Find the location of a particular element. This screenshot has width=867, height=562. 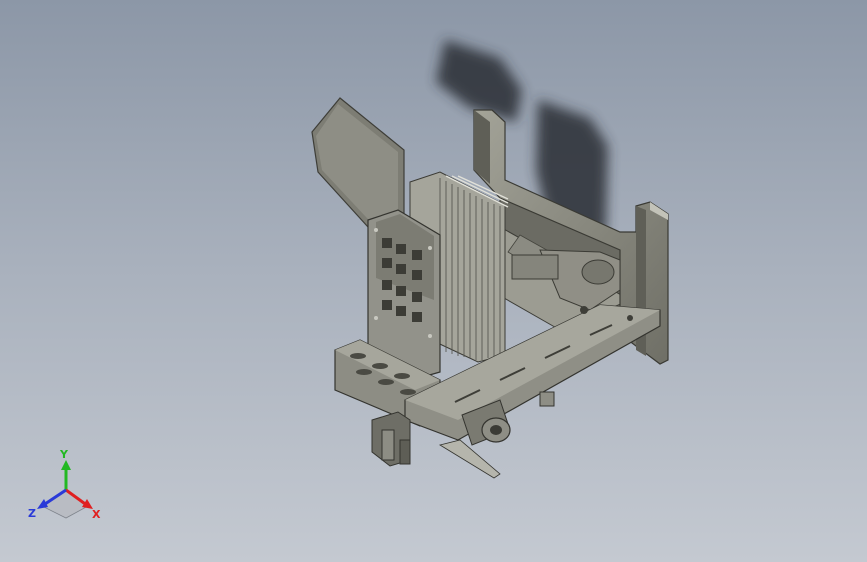

y-axis-arrow is located at coordinates (66, 465).